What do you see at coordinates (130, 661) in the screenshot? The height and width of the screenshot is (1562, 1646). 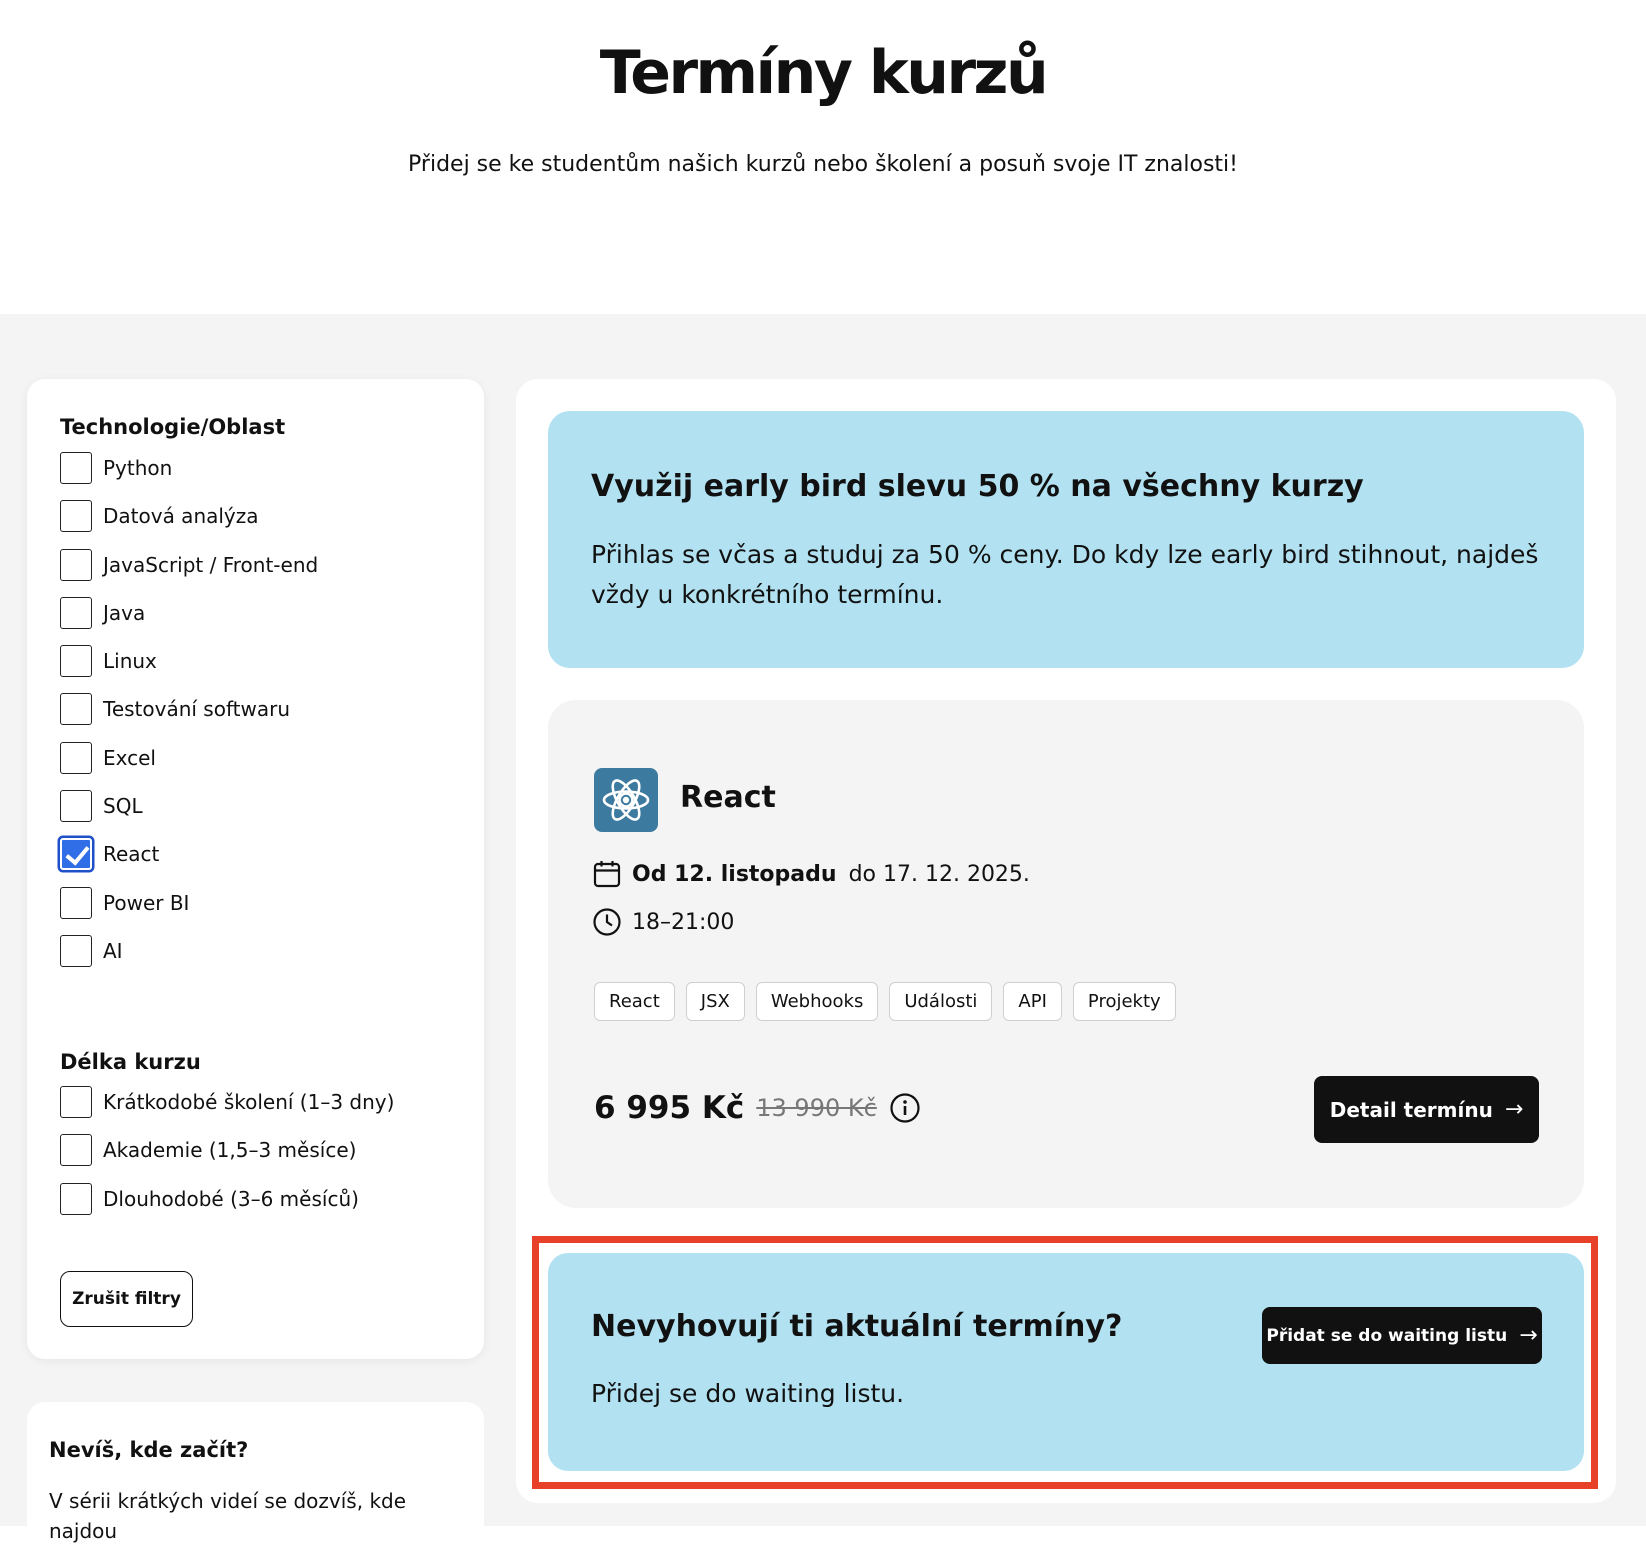 I see `filter-label: Linux` at bounding box center [130, 661].